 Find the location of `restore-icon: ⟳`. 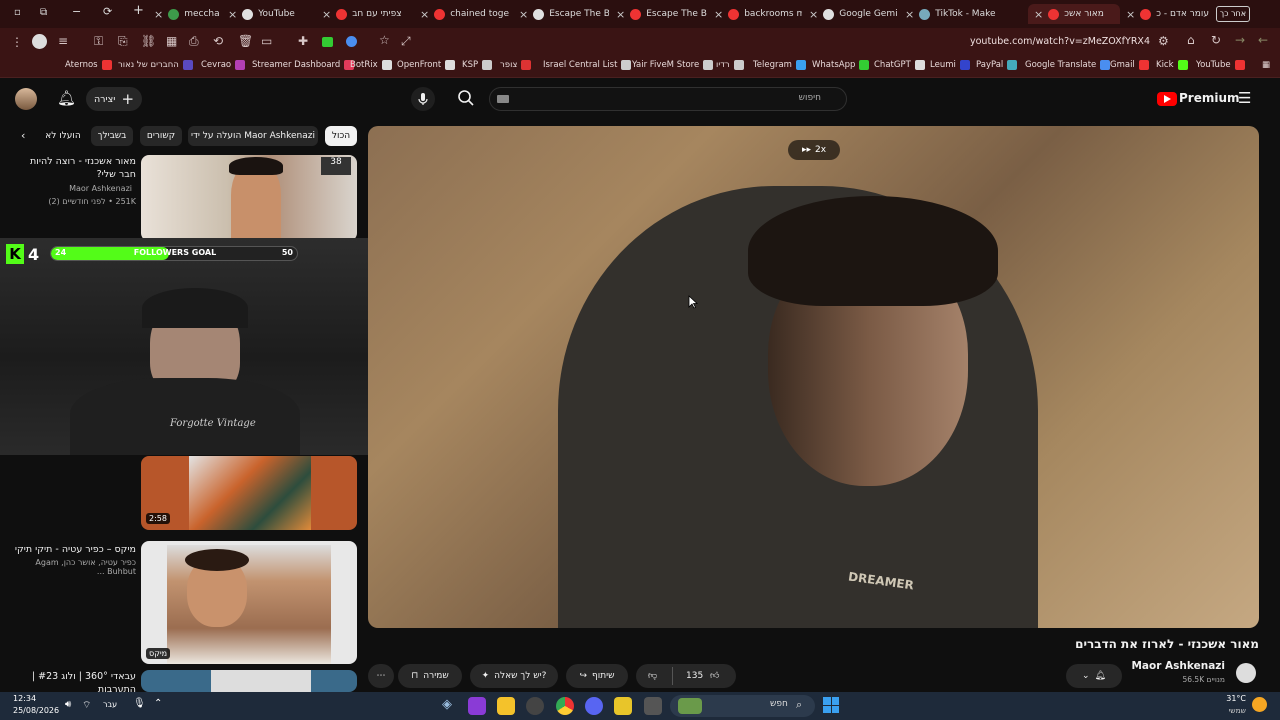

restore-icon: ⟳ is located at coordinates (107, 11).